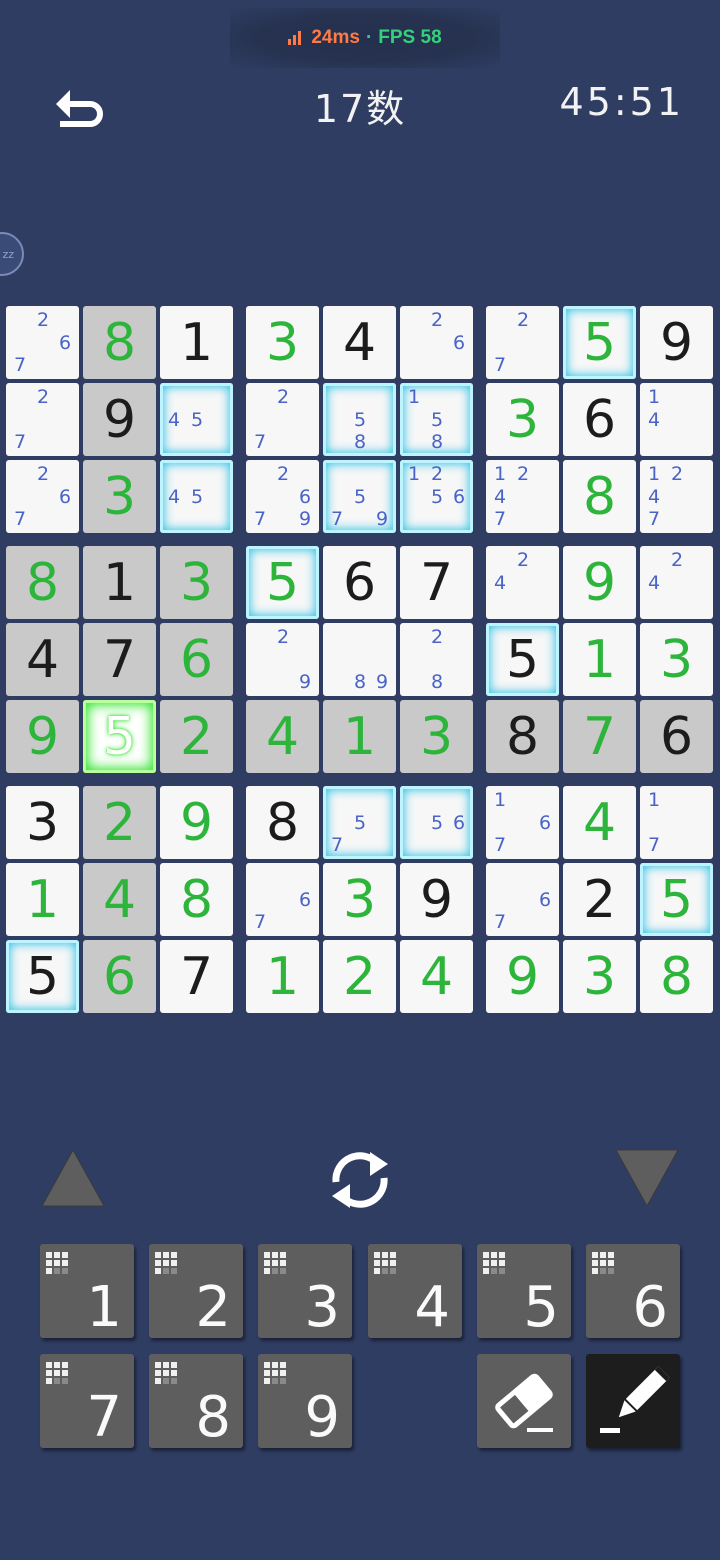 This screenshot has height=1560, width=720. Describe the element at coordinates (196, 496) in the screenshot. I see `sudoku-cell-r3c3: 45` at that location.